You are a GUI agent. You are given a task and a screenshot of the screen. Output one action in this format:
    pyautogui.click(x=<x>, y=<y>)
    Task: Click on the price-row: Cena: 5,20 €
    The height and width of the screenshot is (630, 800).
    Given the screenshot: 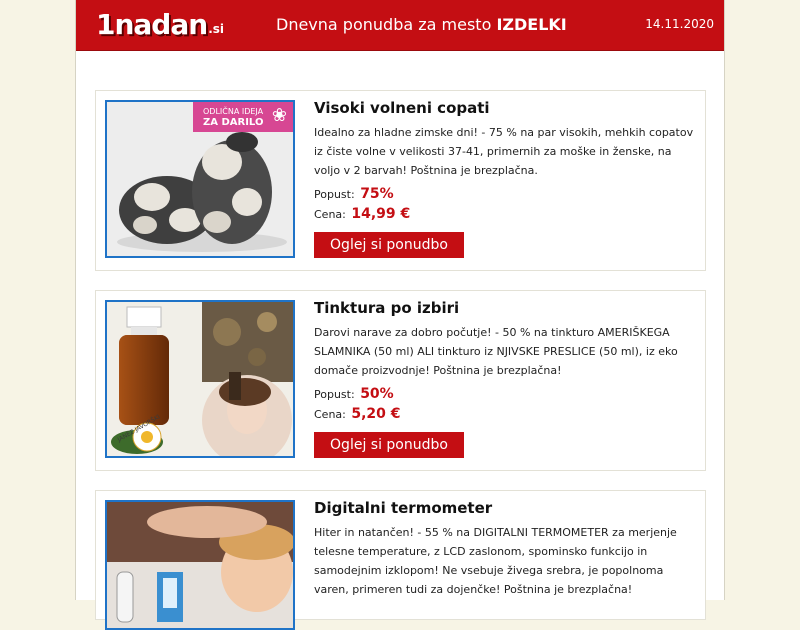 What is the action you would take?
    pyautogui.click(x=506, y=414)
    